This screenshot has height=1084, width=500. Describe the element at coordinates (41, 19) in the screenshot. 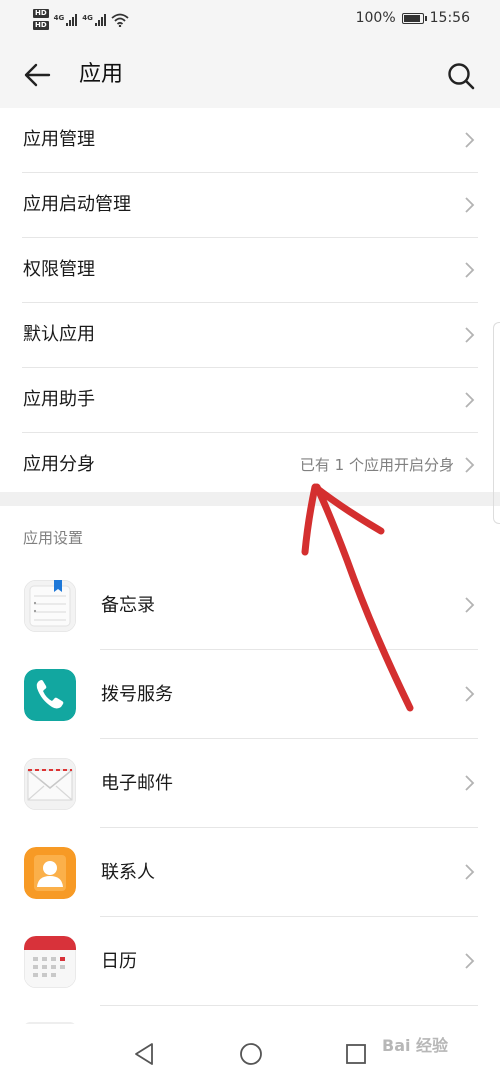

I see `hd-badges: HD HD` at that location.